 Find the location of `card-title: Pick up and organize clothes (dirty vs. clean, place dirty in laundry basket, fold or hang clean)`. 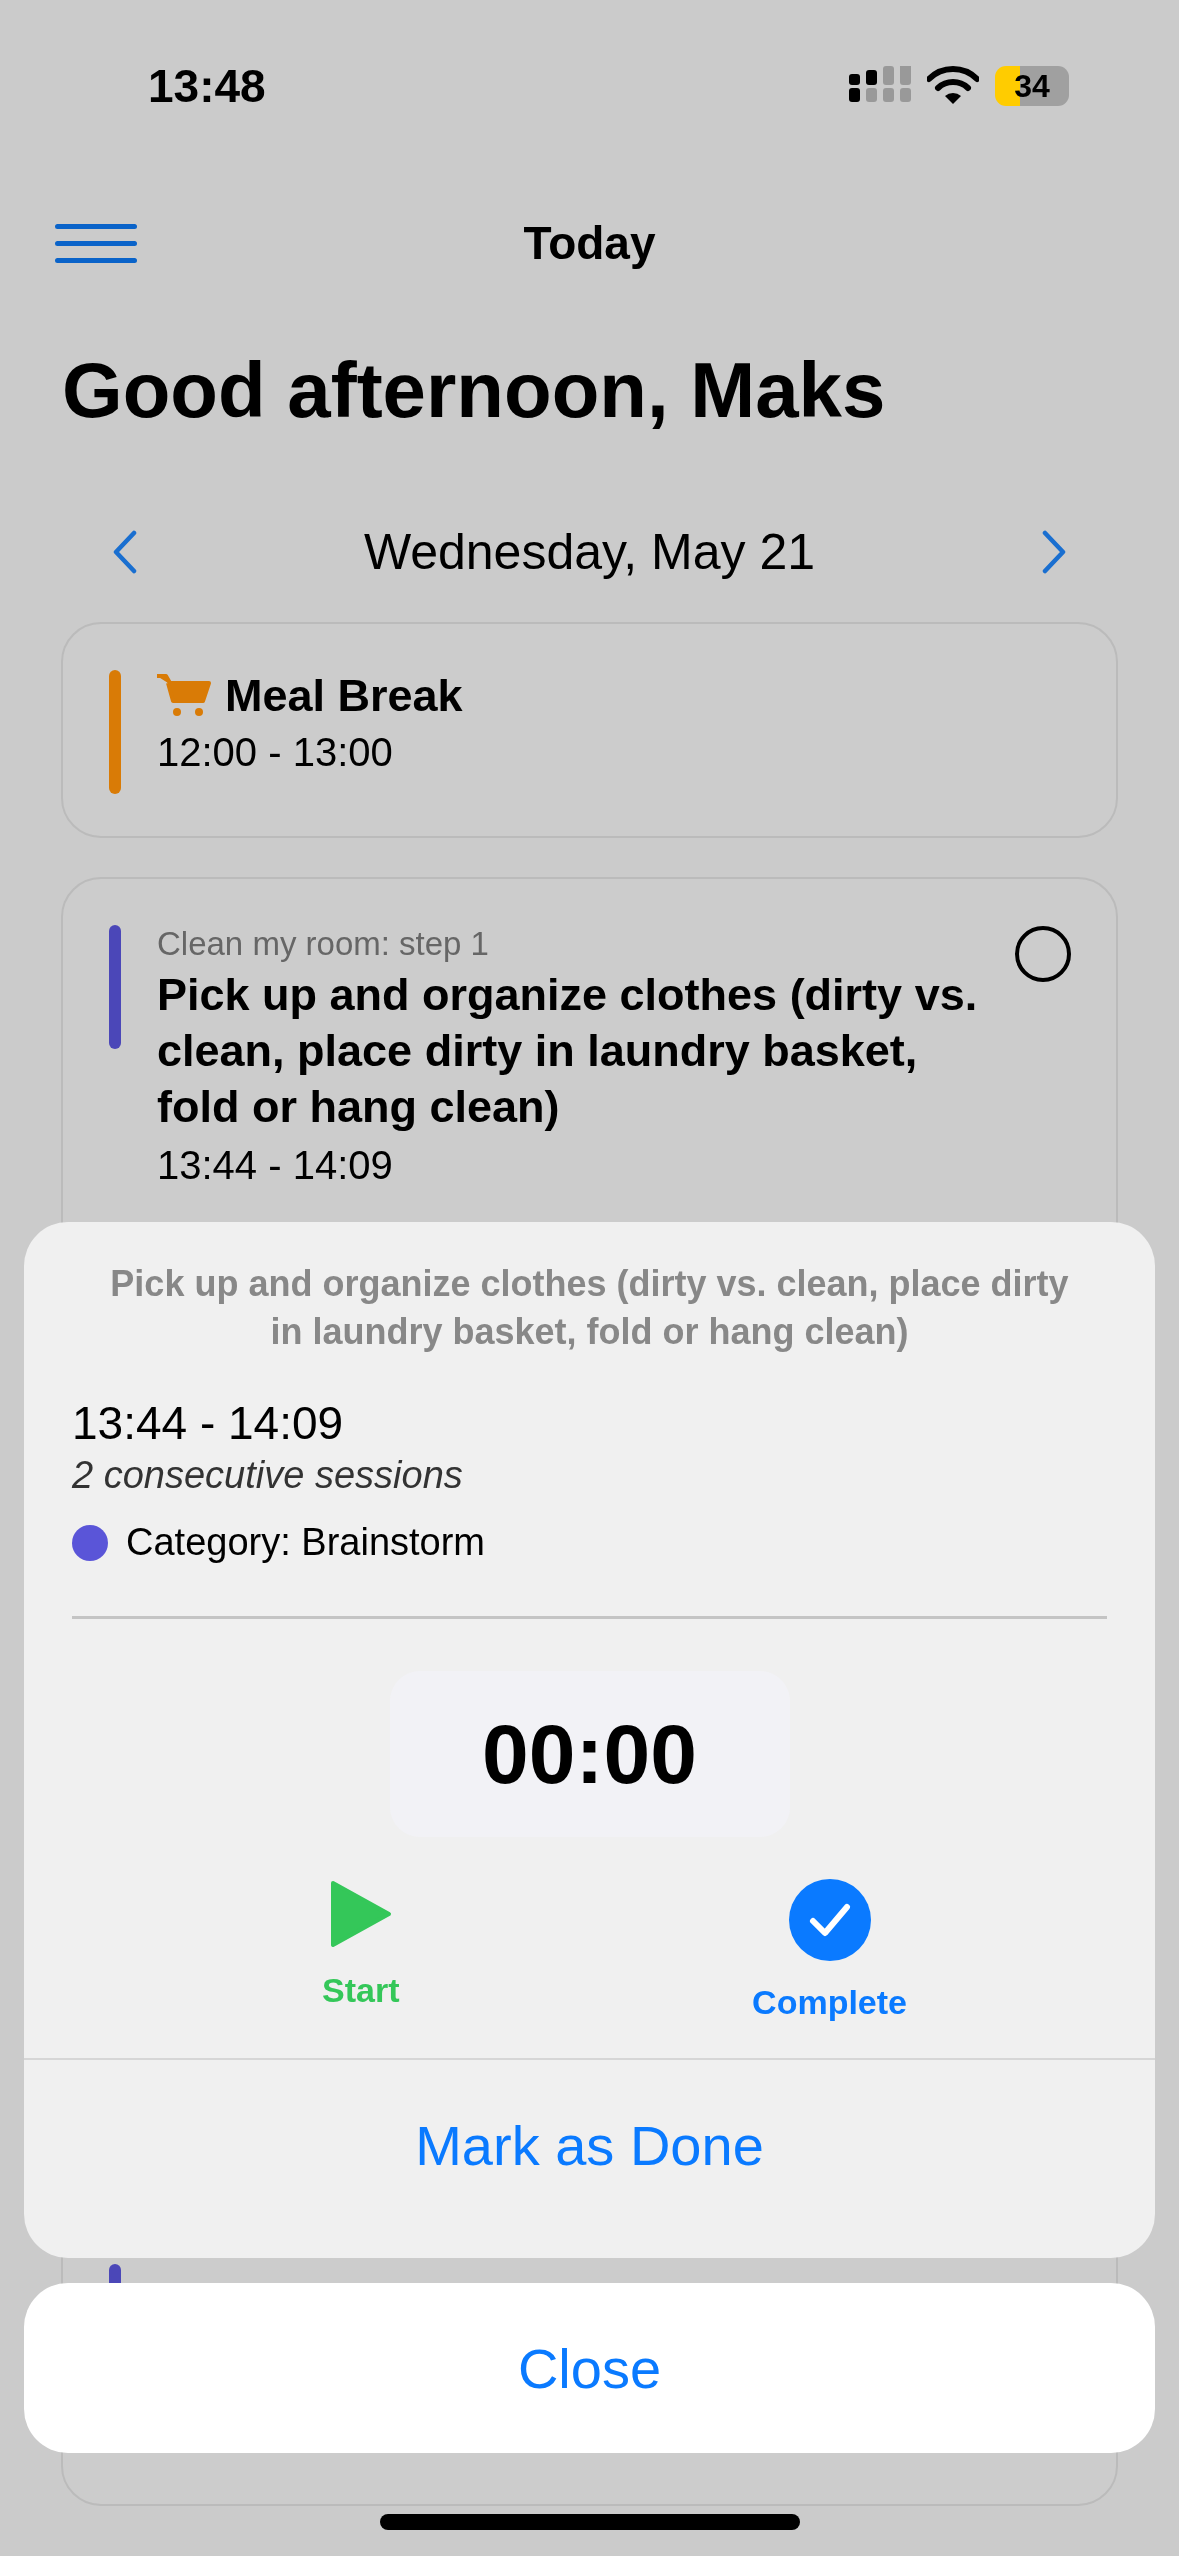

card-title: Pick up and organize clothes (dirty vs. clean, place dirty in laundry basket, fold or hang clean) is located at coordinates (567, 1051).